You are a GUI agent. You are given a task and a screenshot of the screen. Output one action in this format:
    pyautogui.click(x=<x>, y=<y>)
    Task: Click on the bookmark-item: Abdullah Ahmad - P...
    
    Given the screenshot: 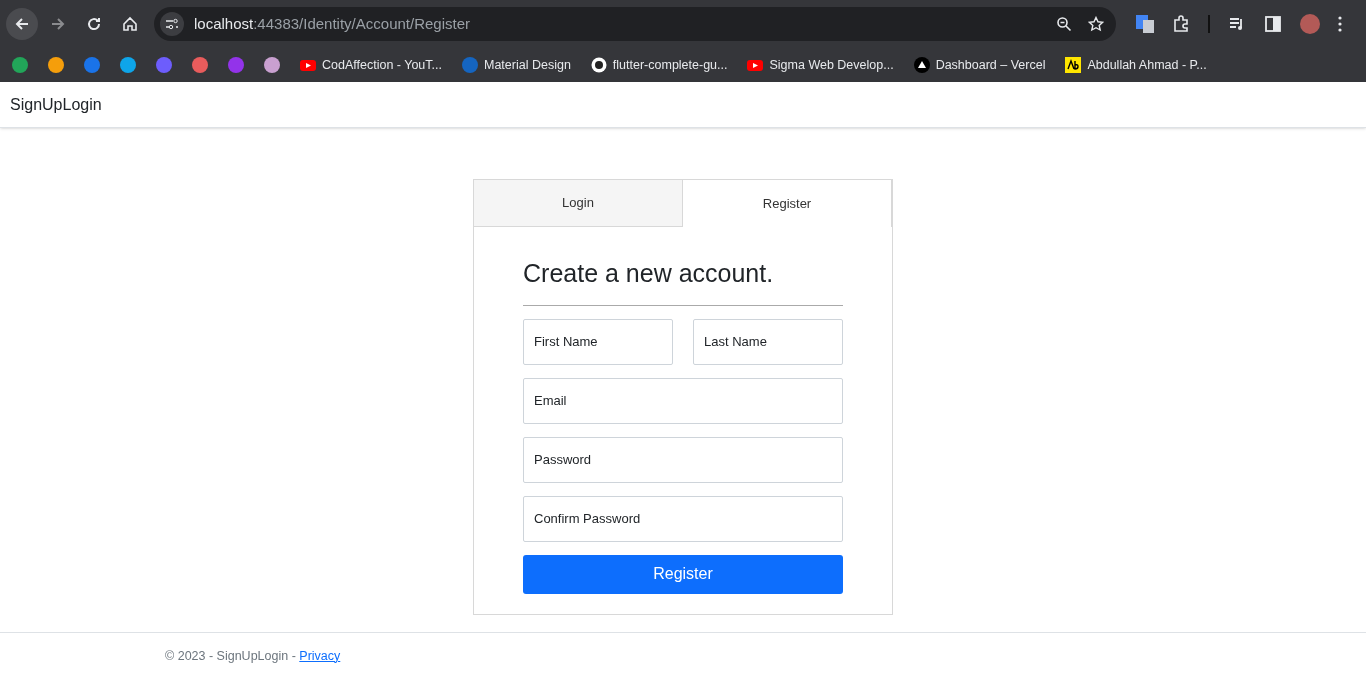 What is the action you would take?
    pyautogui.click(x=1136, y=65)
    